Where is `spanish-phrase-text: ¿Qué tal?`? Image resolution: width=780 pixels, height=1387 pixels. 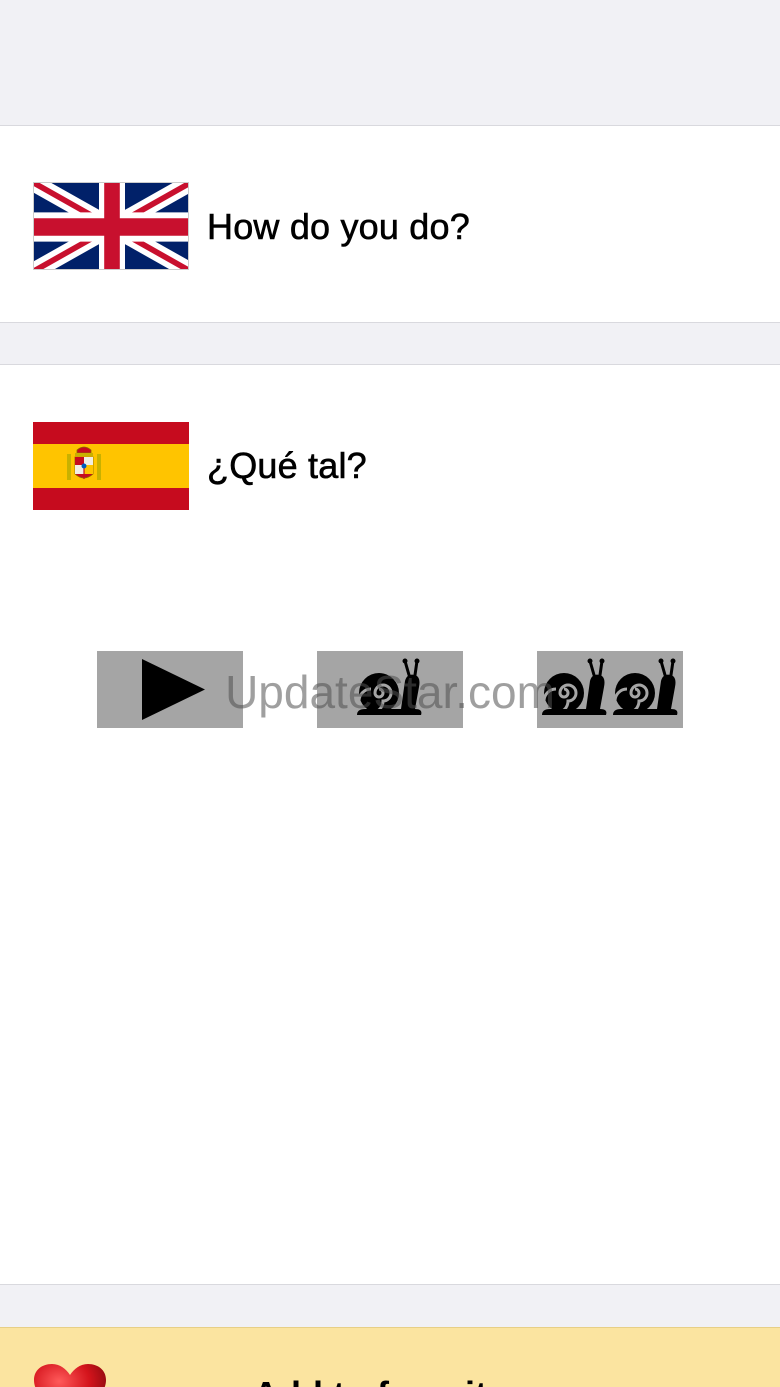
spanish-phrase-text: ¿Qué tal? is located at coordinates (287, 466).